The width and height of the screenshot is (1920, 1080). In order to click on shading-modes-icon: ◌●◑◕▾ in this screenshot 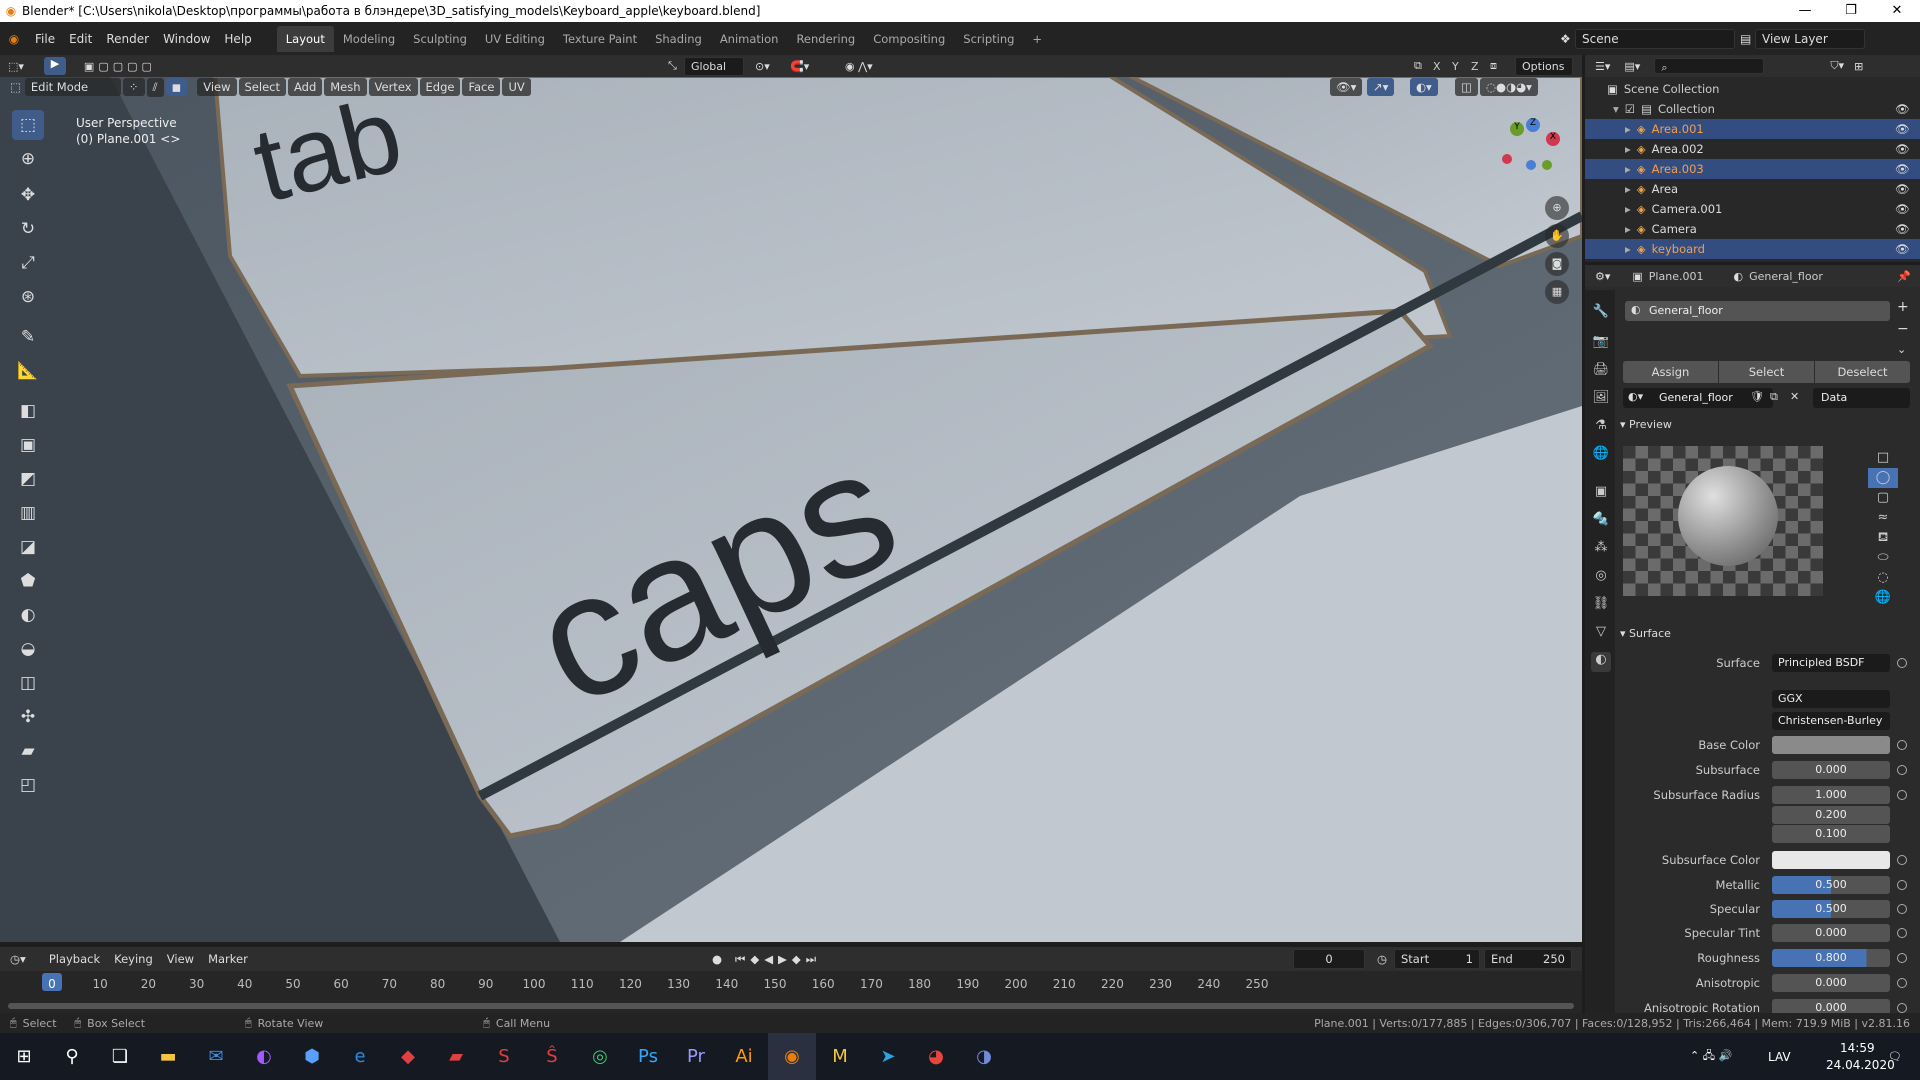, I will do `click(1509, 87)`.